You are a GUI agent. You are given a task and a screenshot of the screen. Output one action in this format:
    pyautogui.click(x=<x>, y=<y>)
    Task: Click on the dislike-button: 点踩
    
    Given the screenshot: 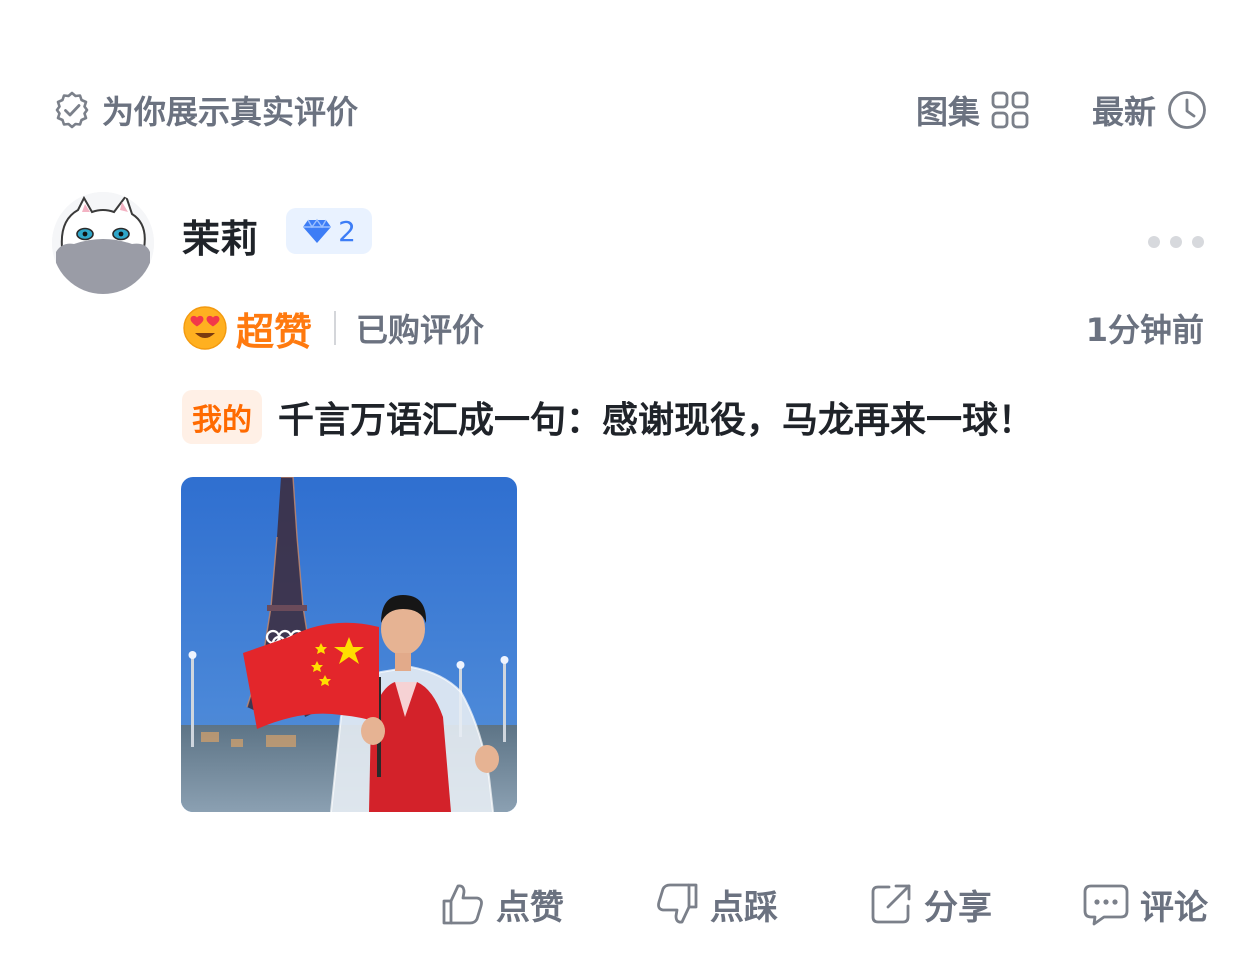 What is the action you would take?
    pyautogui.click(x=716, y=904)
    